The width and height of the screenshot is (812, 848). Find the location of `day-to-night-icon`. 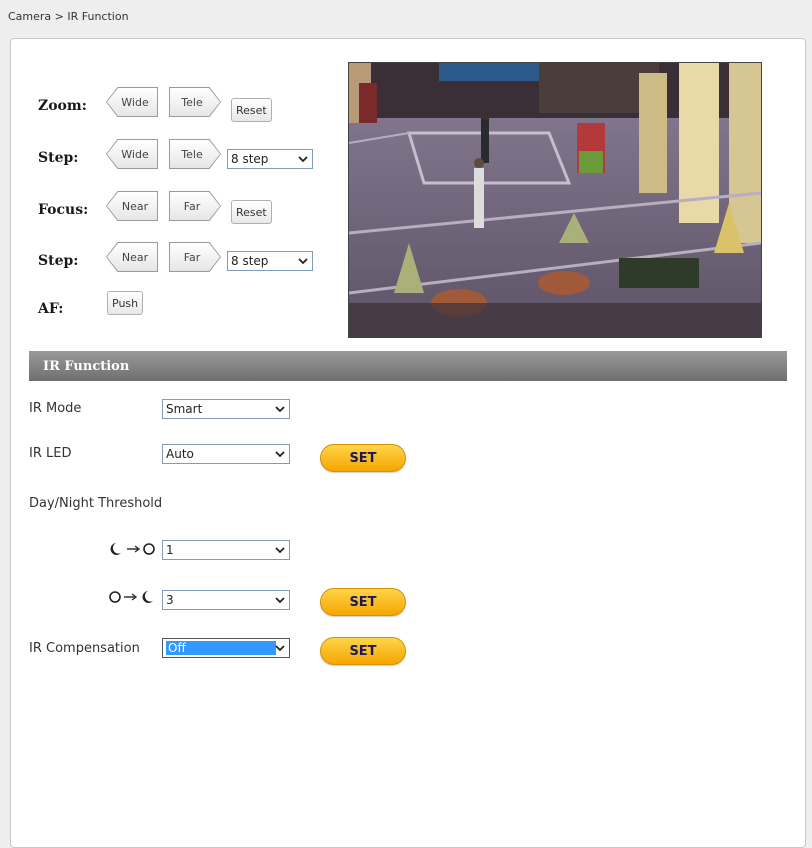

day-to-night-icon is located at coordinates (131, 597).